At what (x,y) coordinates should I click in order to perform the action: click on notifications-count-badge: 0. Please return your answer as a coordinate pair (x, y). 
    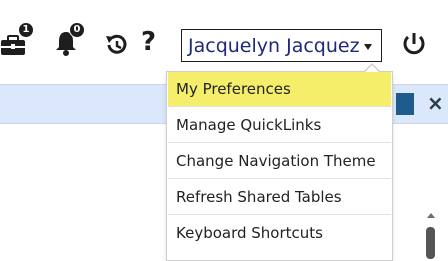
    Looking at the image, I should click on (77, 30).